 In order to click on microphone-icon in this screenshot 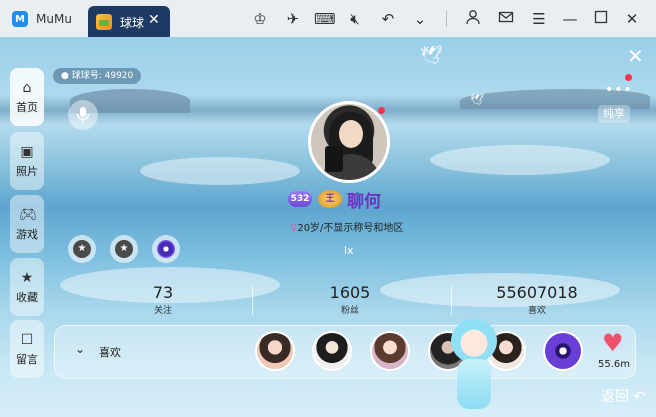, I will do `click(83, 115)`.